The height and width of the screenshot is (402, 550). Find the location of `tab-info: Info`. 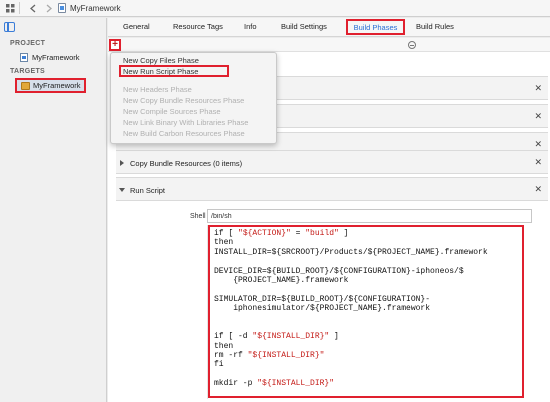

tab-info: Info is located at coordinates (250, 26).